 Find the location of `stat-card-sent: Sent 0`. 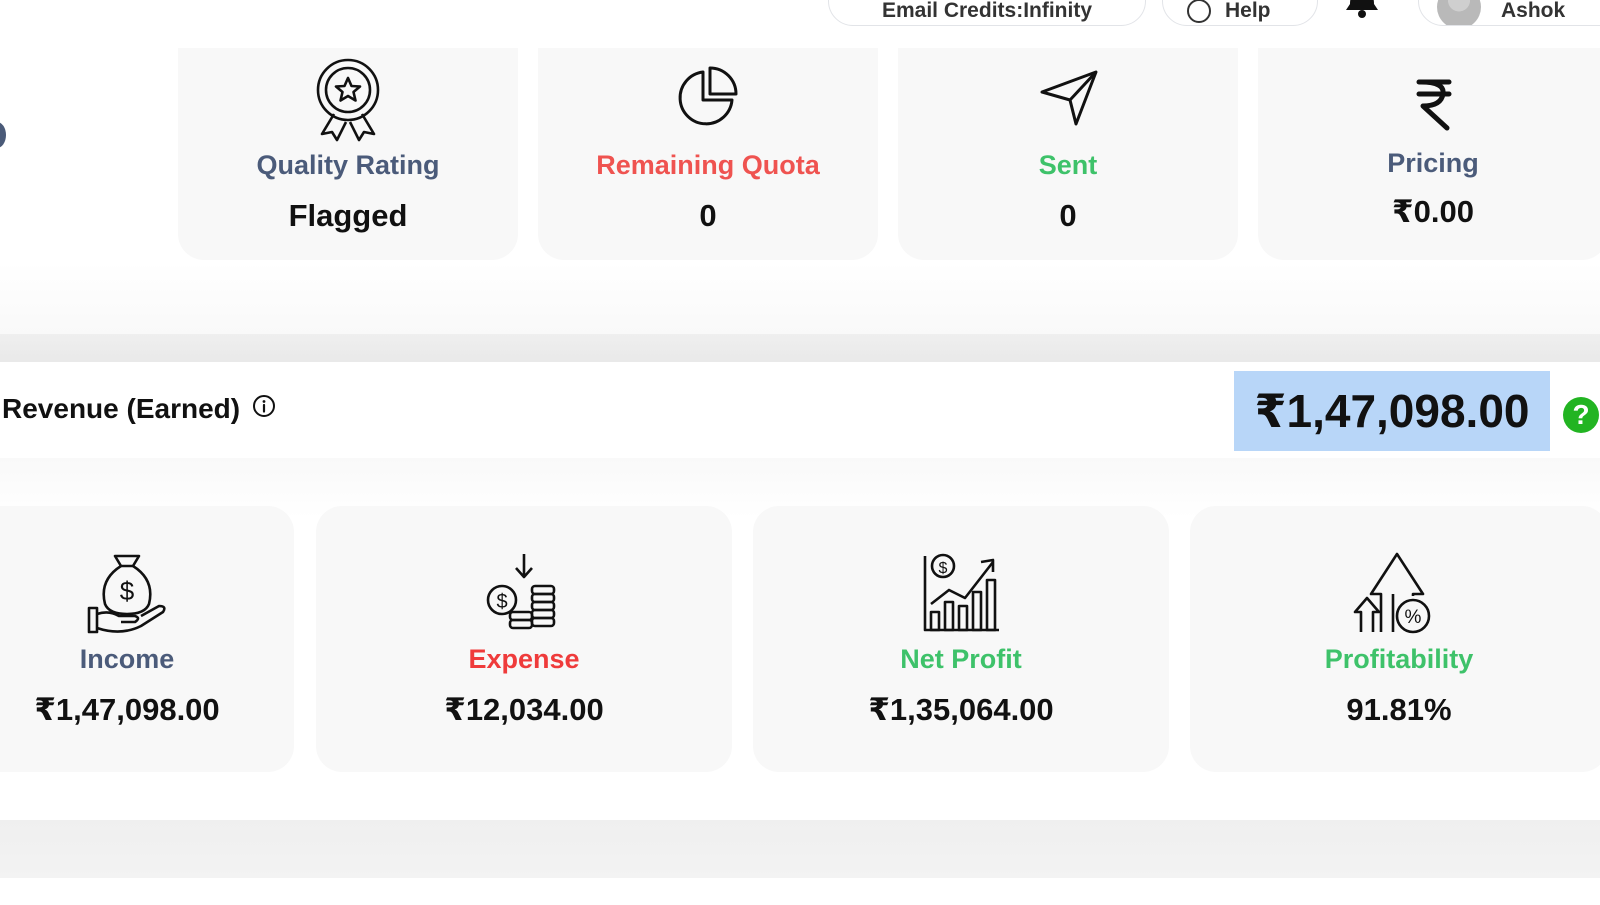

stat-card-sent: Sent 0 is located at coordinates (1068, 140).